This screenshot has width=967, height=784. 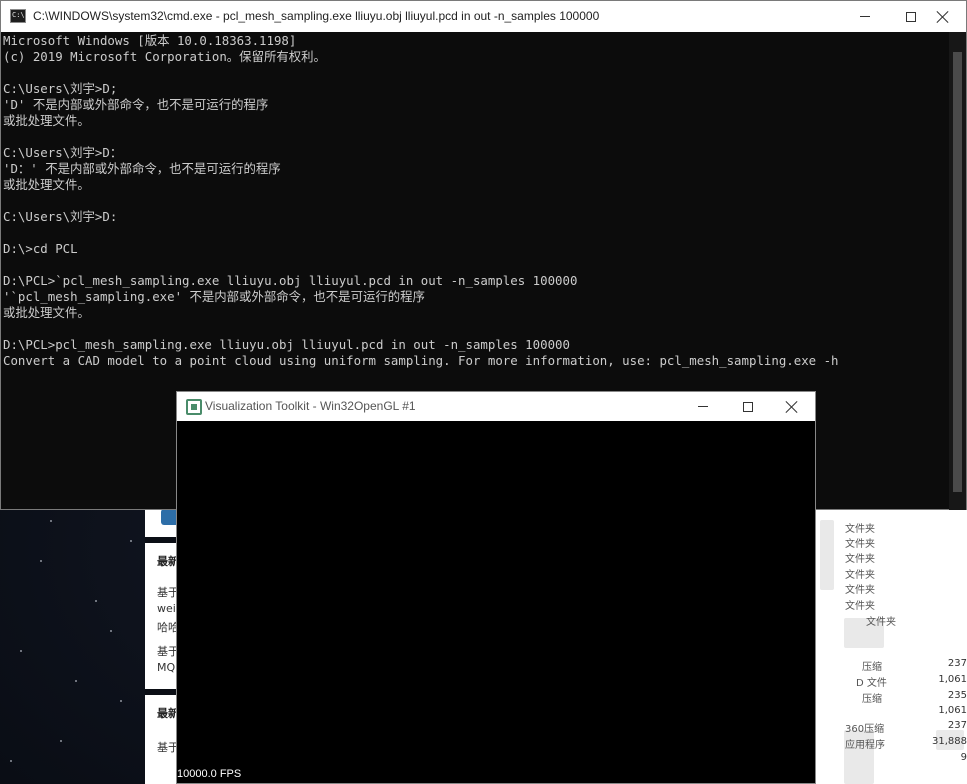 I want to click on scroll-thumb, so click(x=957, y=272).